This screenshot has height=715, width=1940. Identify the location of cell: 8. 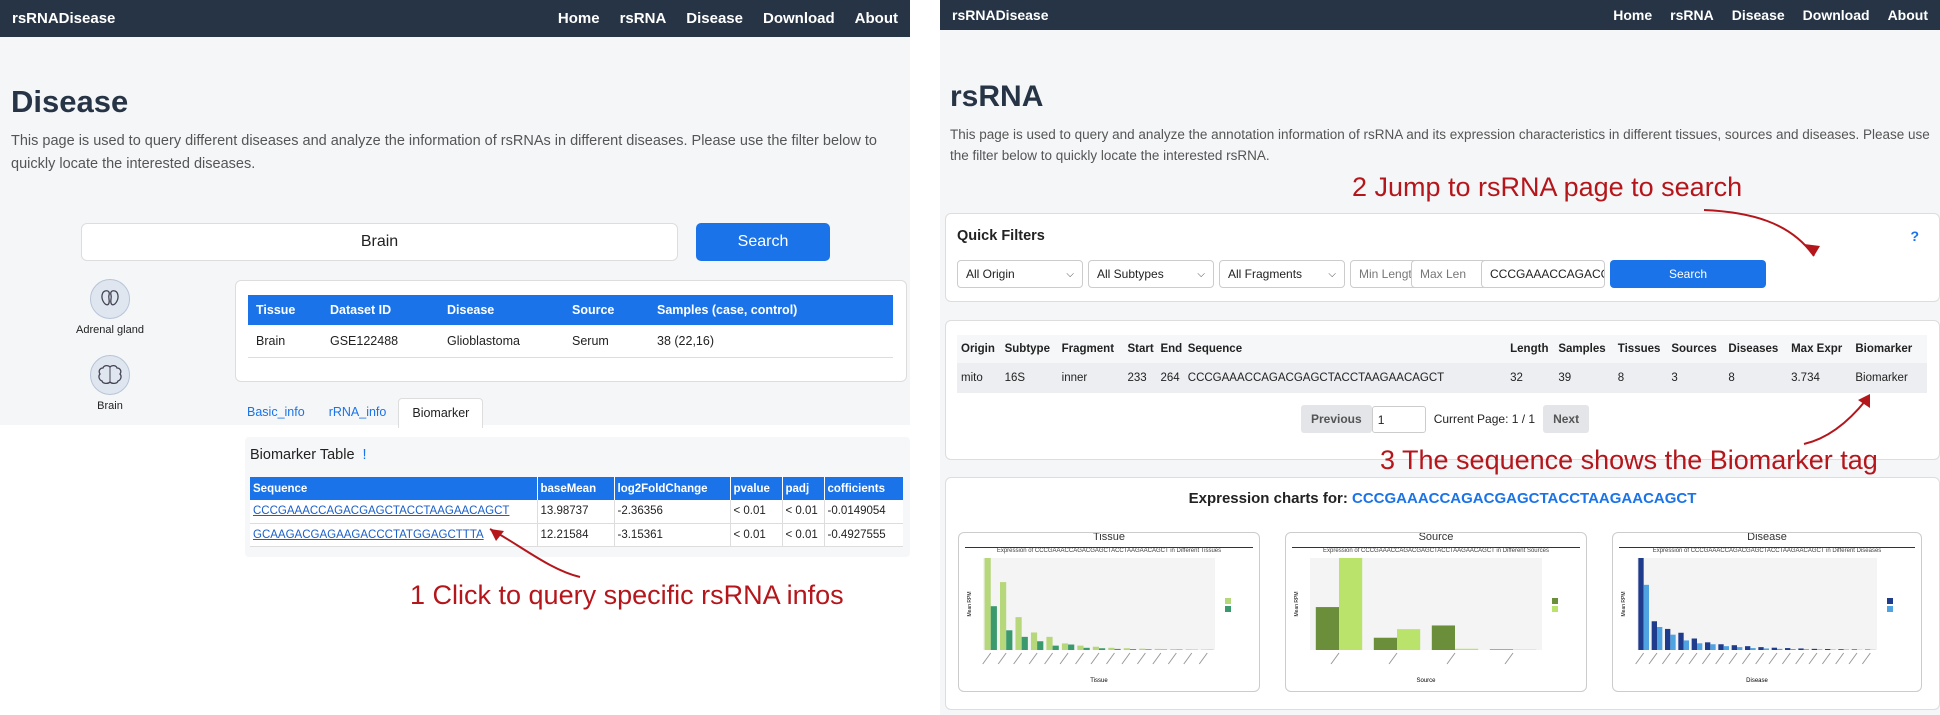
(1731, 378).